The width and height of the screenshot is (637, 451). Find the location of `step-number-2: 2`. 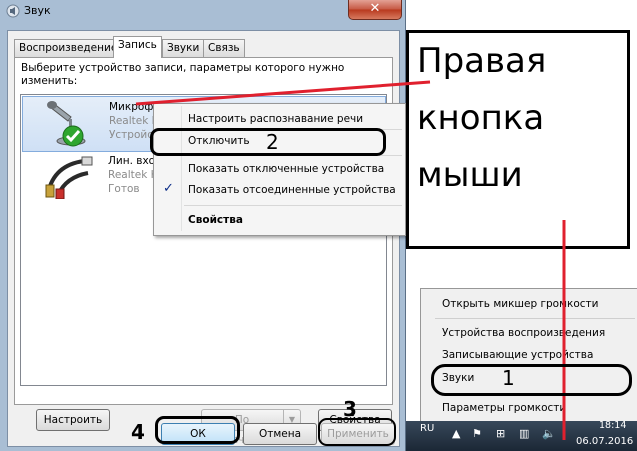

step-number-2: 2 is located at coordinates (272, 142).